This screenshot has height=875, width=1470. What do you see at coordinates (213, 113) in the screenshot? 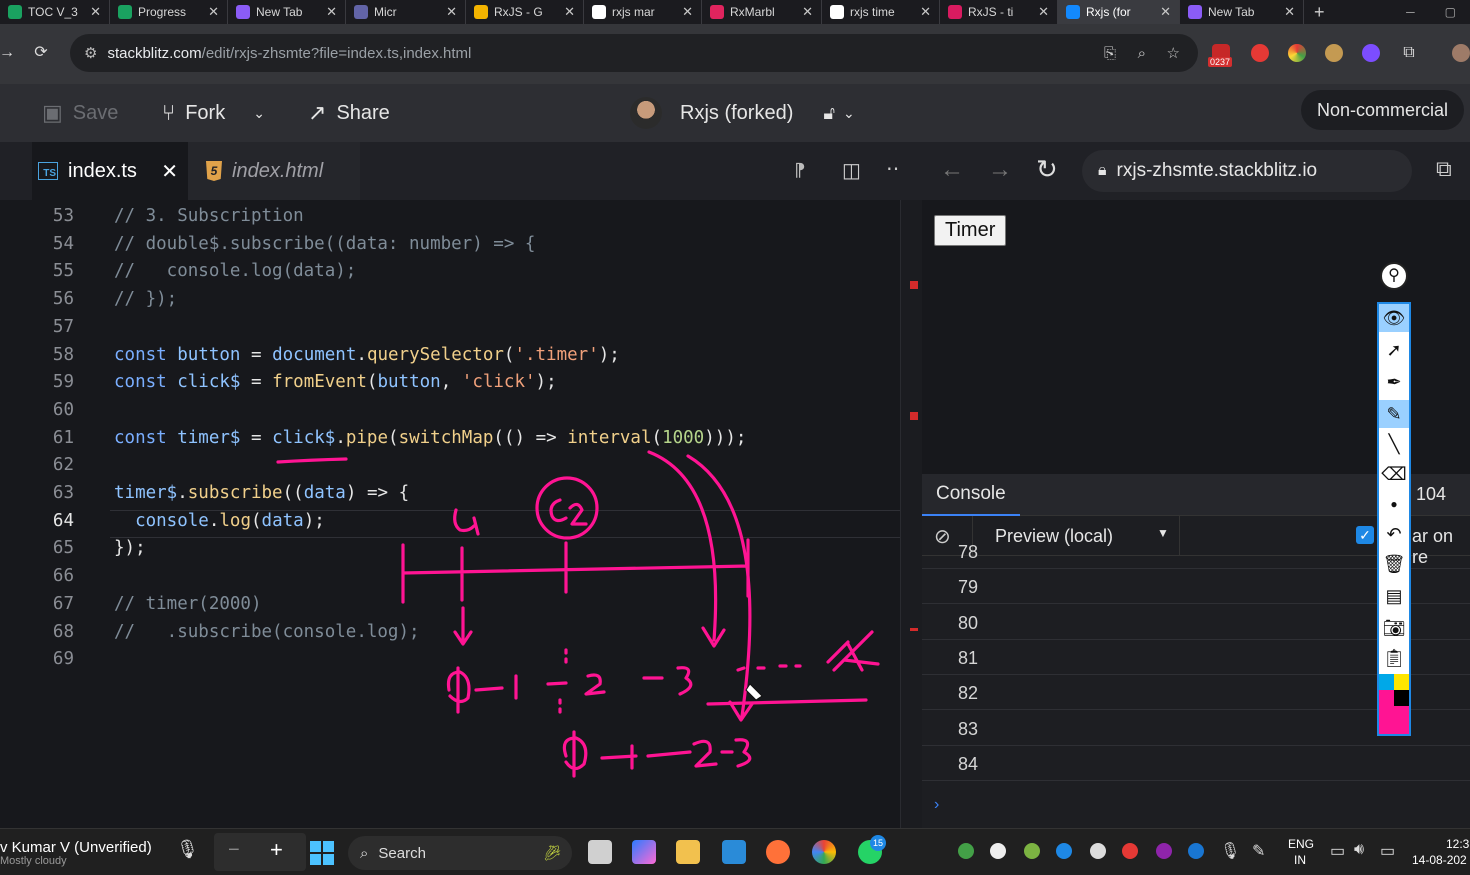
I see `fork-button: ⑂ Fork ⌄` at bounding box center [213, 113].